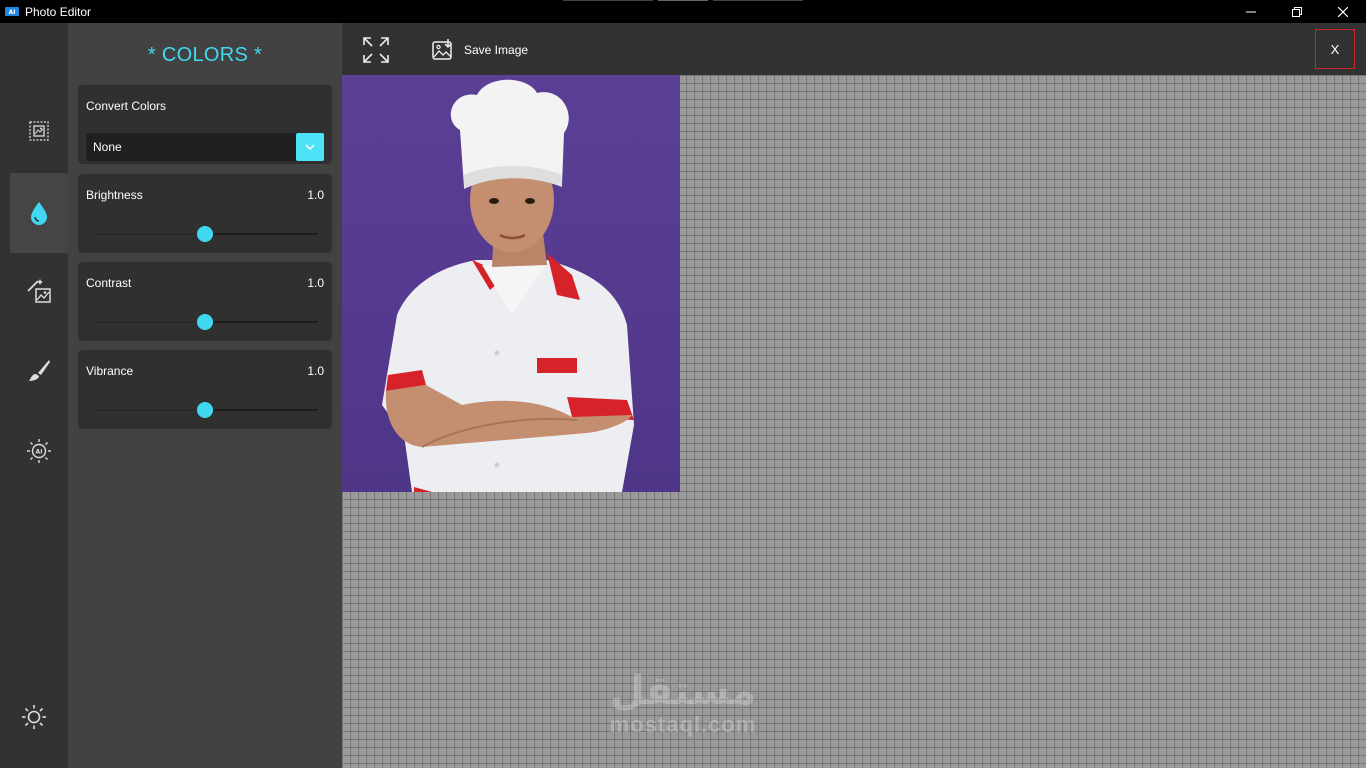 The height and width of the screenshot is (768, 1366). I want to click on brightness-card: Brightness 1.0, so click(205, 213).